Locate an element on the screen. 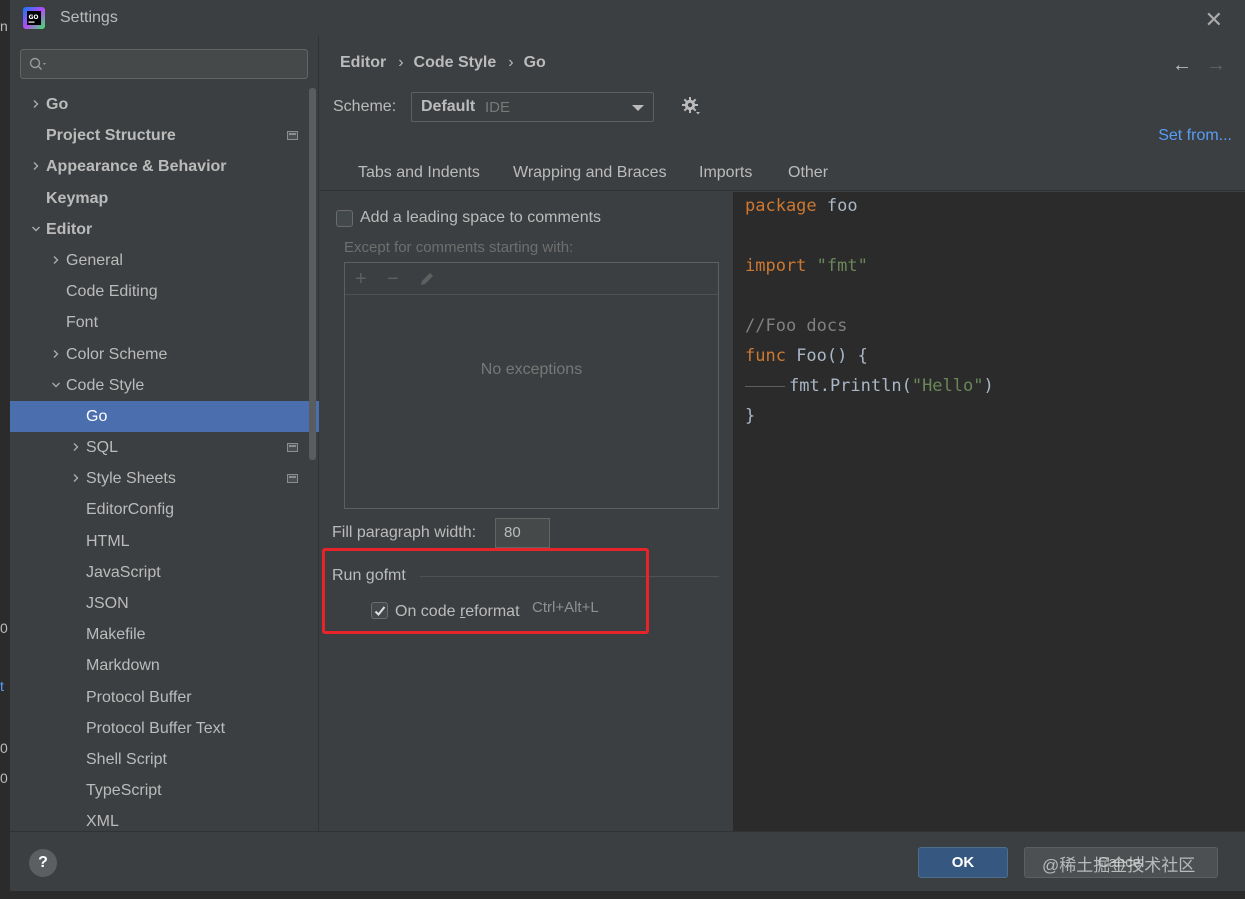 Image resolution: width=1245 pixels, height=899 pixels. remove-icon: − is located at coordinates (393, 279).